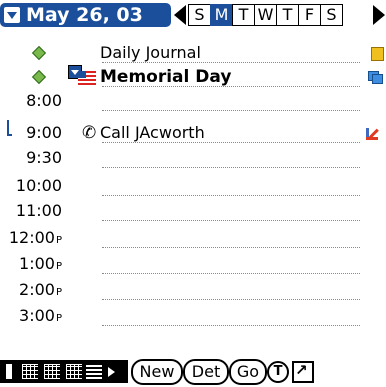 The width and height of the screenshot is (386, 387). Describe the element at coordinates (87, 78) in the screenshot. I see `us-flag-icon` at that location.